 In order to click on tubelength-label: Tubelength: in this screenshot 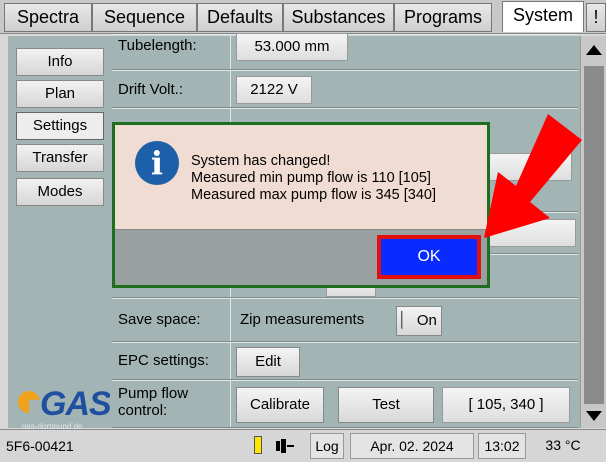, I will do `click(157, 45)`.